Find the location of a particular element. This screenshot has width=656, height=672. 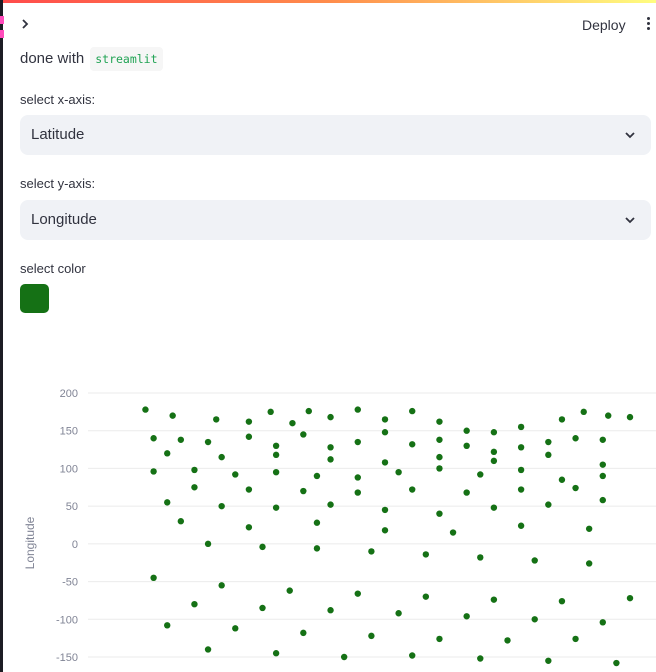

y-axis-select-value: Longitude is located at coordinates (64, 219).